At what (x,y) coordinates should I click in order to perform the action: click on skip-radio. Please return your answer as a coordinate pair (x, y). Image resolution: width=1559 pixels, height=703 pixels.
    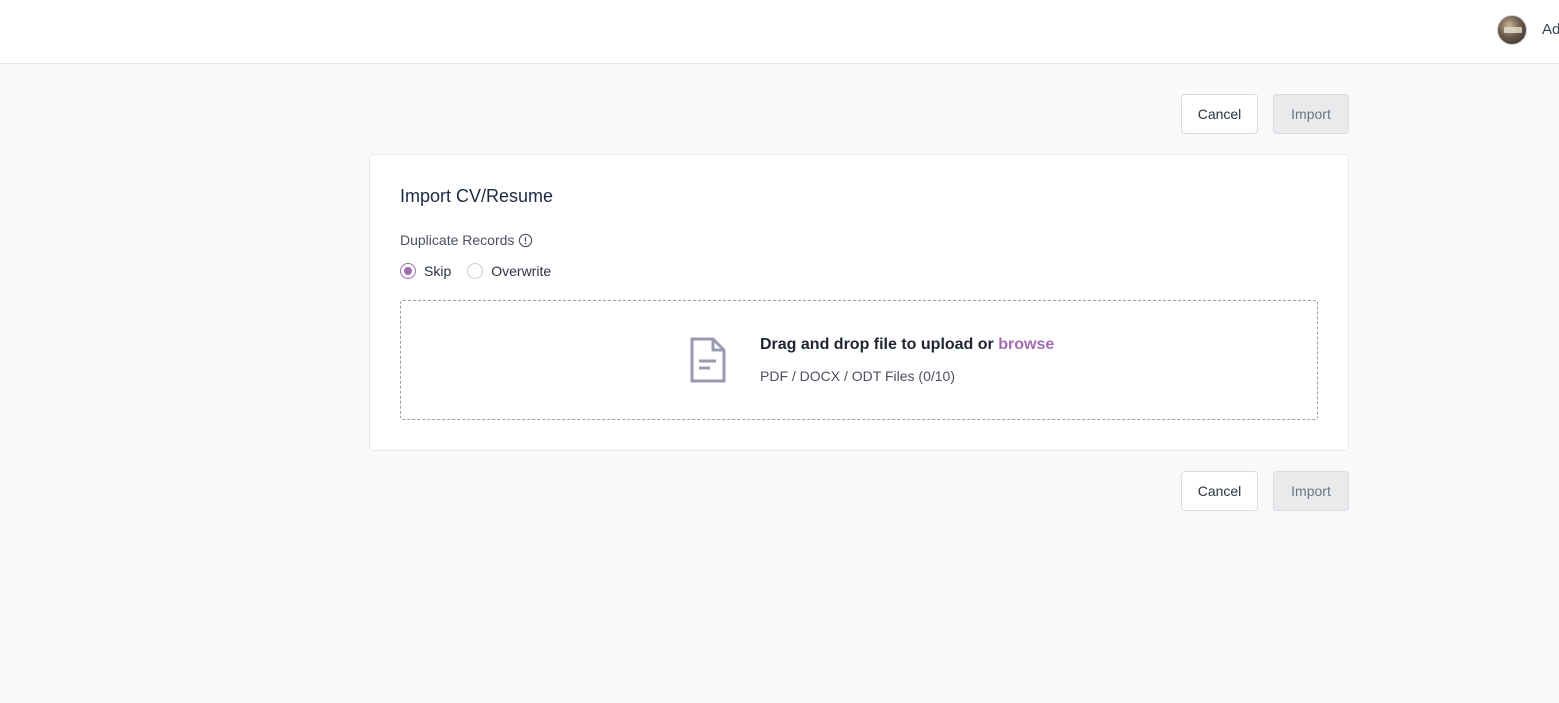
    Looking at the image, I should click on (408, 271).